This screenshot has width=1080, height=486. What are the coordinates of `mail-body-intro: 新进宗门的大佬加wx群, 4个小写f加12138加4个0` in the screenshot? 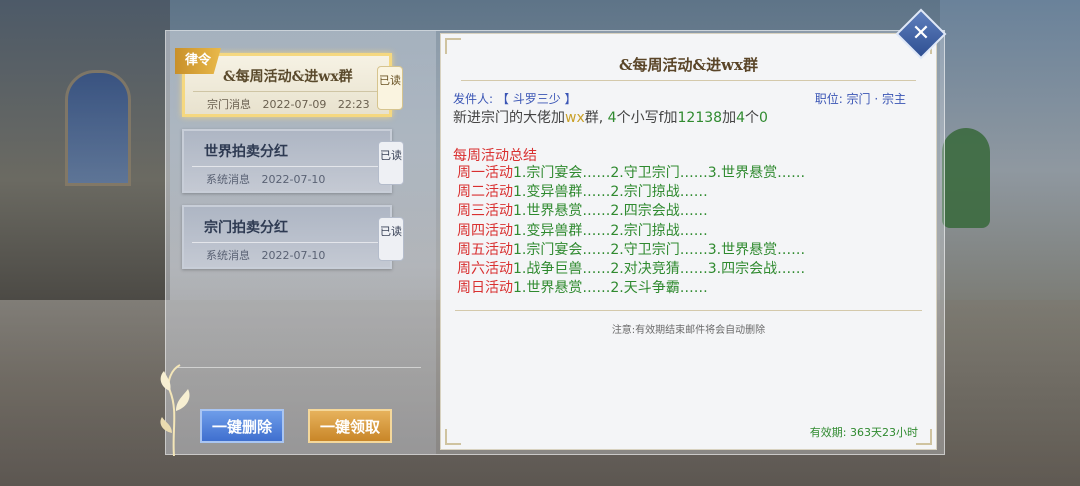 It's located at (610, 117).